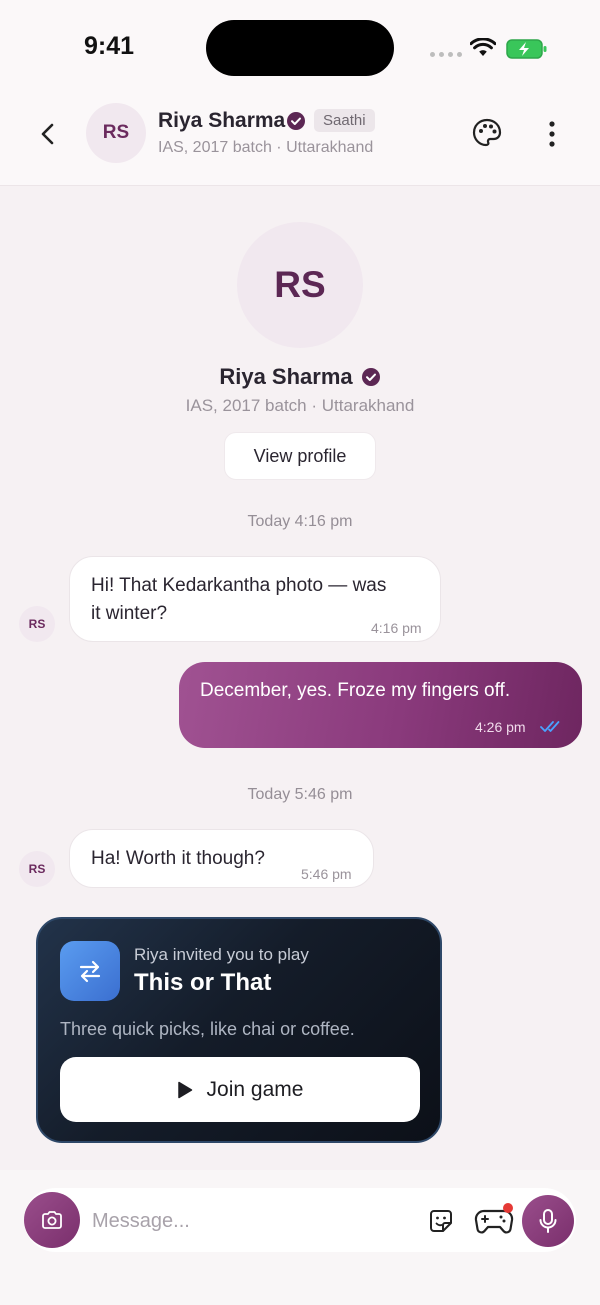  Describe the element at coordinates (207, 1029) in the screenshot. I see `game-description: Three quick picks, like chai or coffee.` at that location.